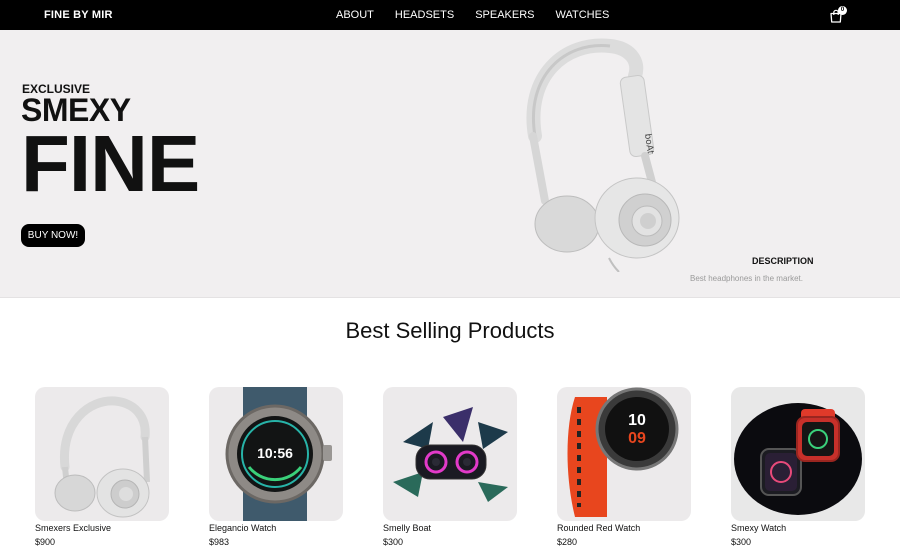  Describe the element at coordinates (637, 438) in the screenshot. I see `svg-text: 09` at that location.